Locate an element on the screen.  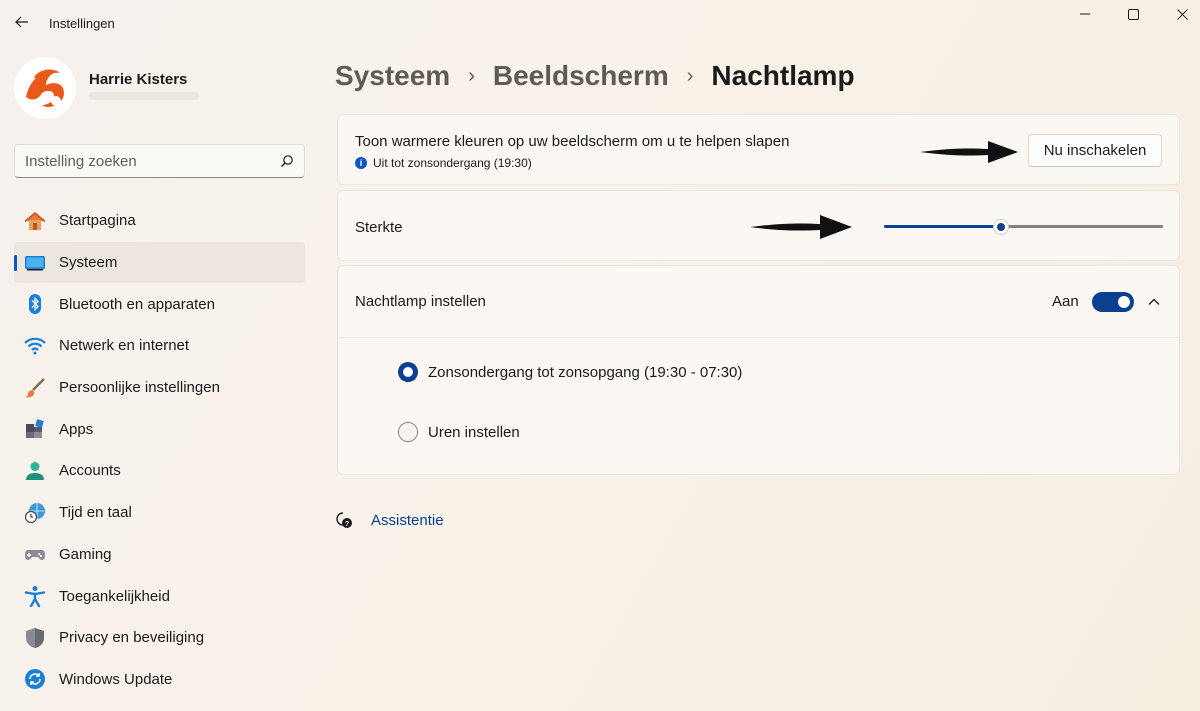
sidebar-item-label: Tijd en taal is located at coordinates (95, 513).